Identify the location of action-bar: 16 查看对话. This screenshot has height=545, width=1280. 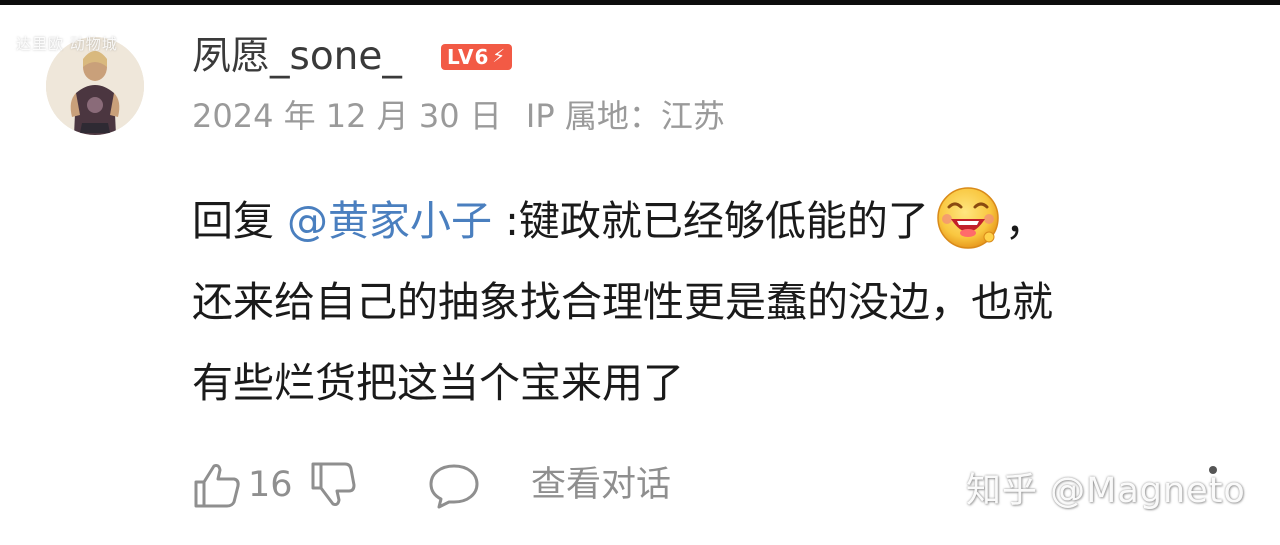
(431, 485).